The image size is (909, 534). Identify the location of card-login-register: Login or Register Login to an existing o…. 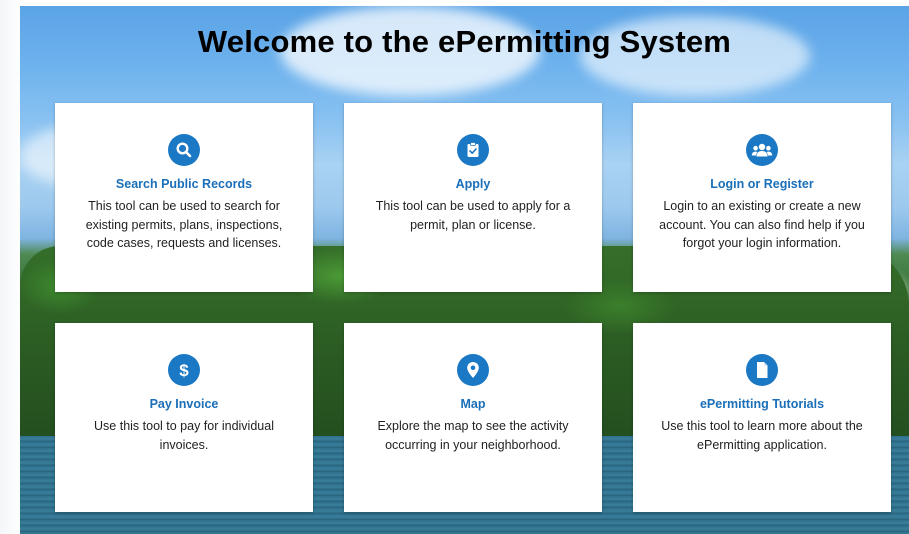
(762, 197).